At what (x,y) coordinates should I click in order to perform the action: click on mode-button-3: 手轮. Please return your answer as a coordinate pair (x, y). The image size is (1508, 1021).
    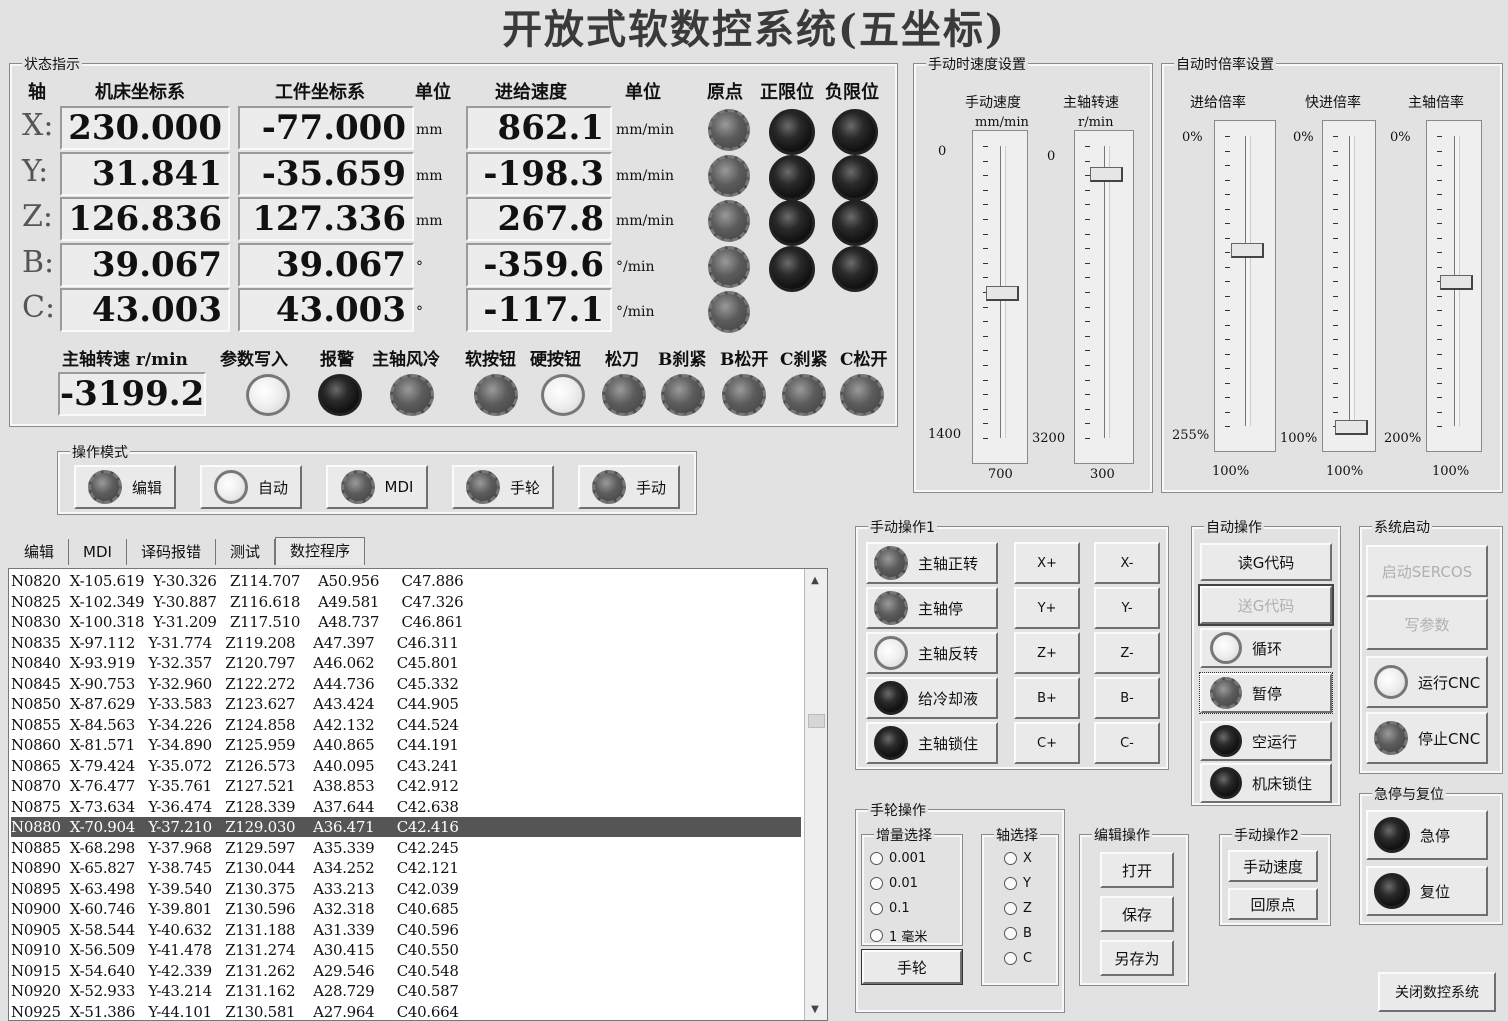
    Looking at the image, I should click on (503, 487).